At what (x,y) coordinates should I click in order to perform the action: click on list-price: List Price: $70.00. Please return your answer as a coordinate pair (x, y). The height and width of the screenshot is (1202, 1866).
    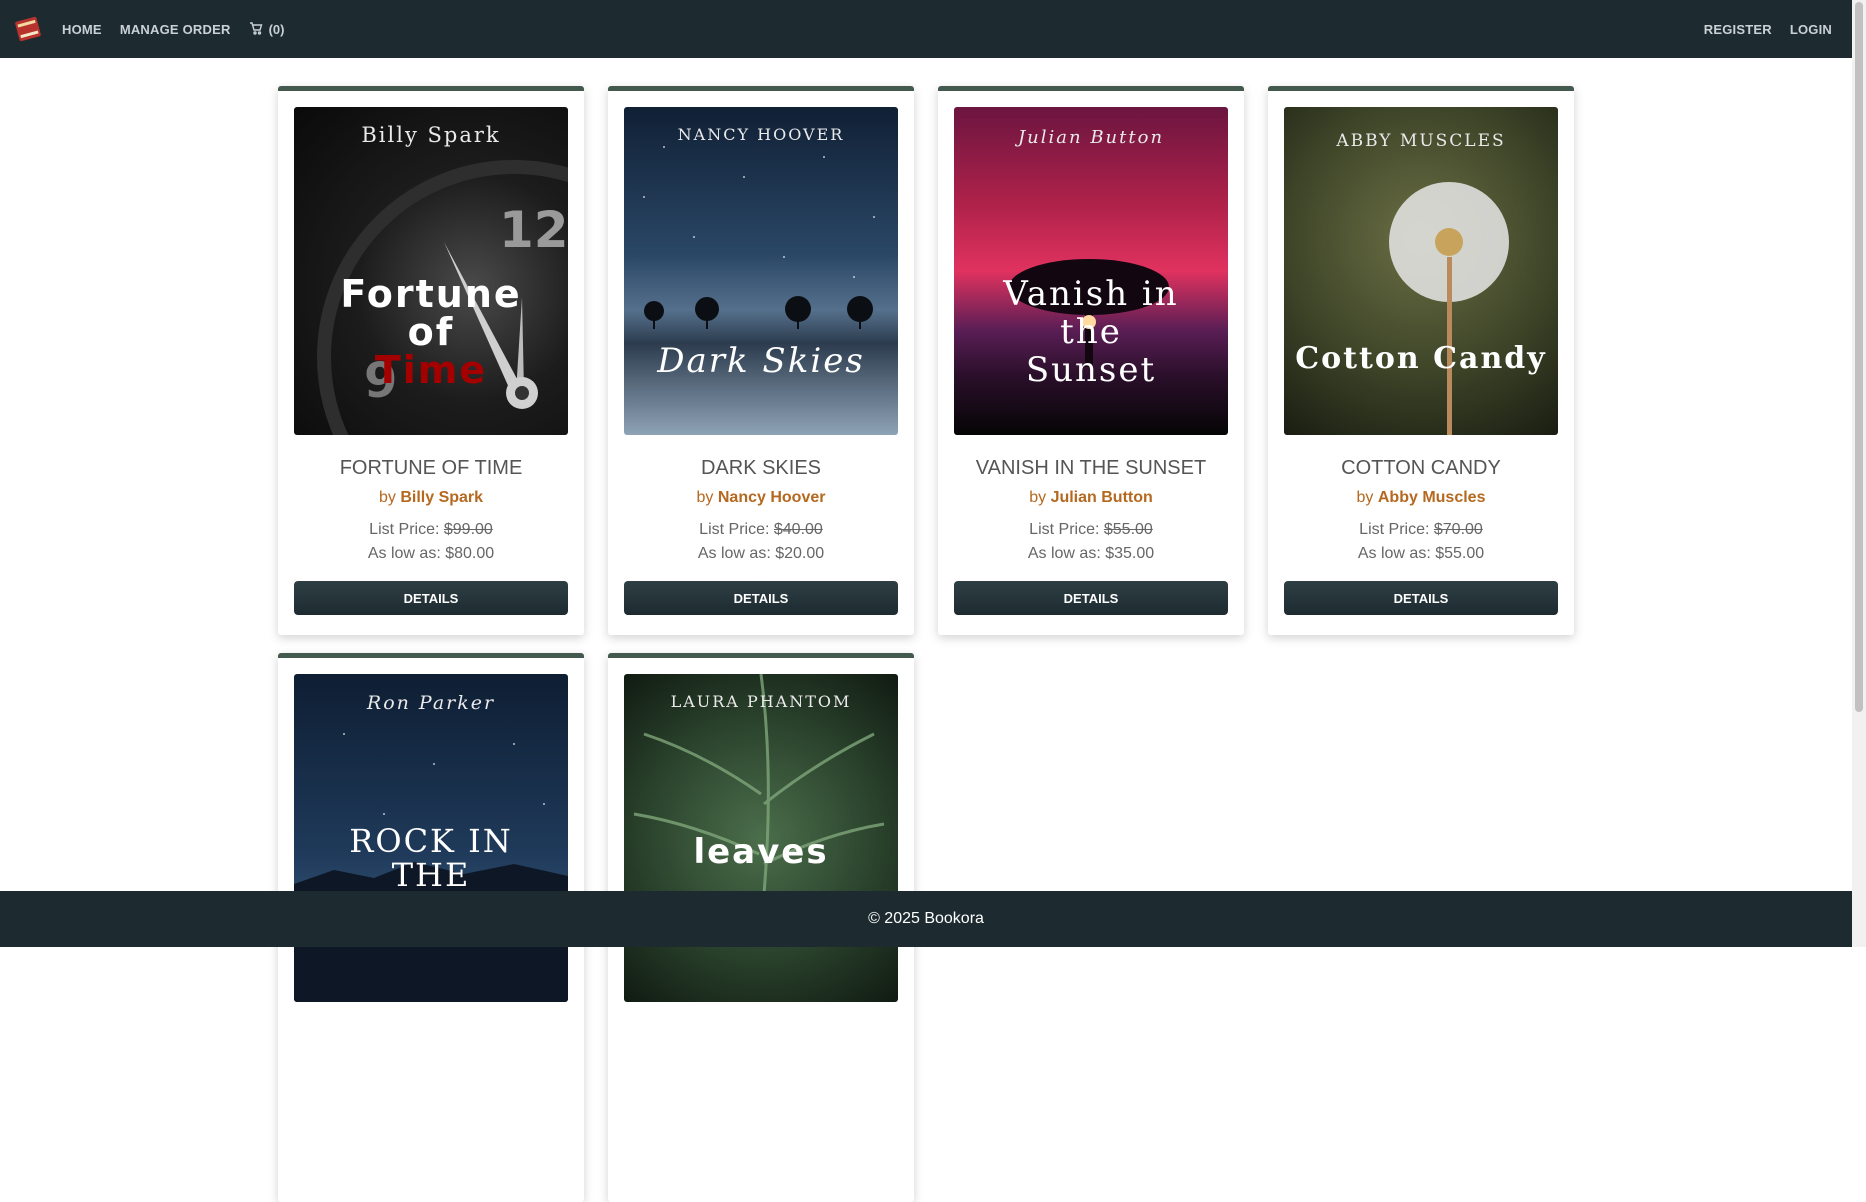
    Looking at the image, I should click on (1421, 529).